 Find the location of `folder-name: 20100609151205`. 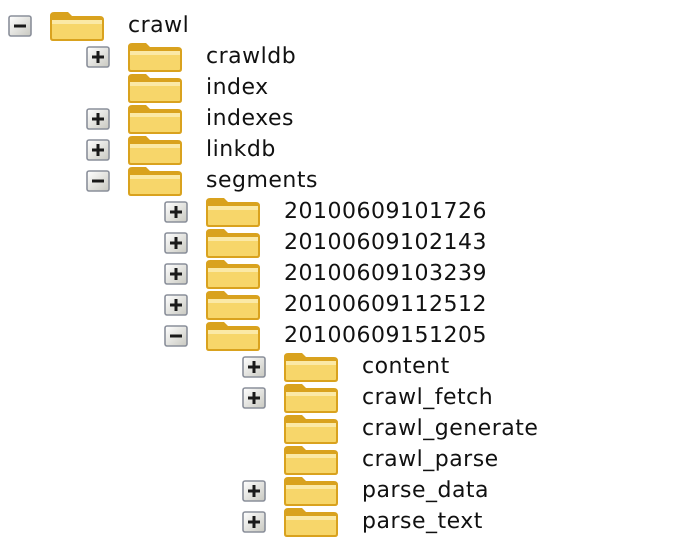

folder-name: 20100609151205 is located at coordinates (385, 335).